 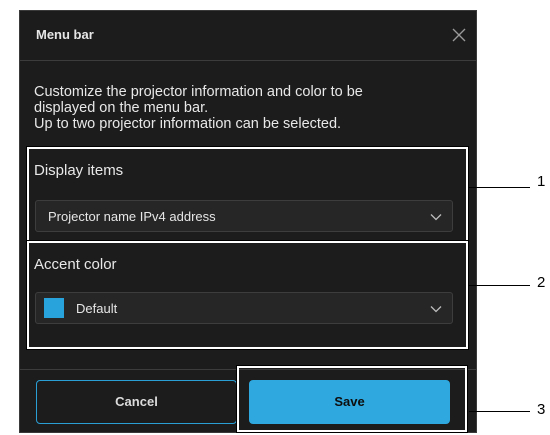 I want to click on dialog-title: Menu bar, so click(x=65, y=34).